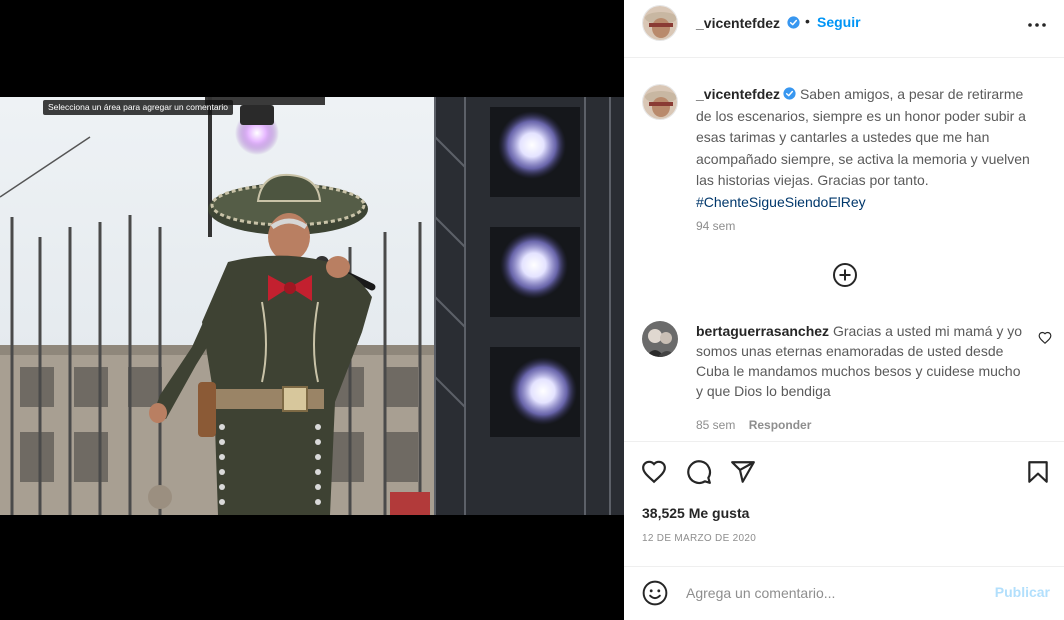 The image size is (1064, 620). Describe the element at coordinates (738, 94) in the screenshot. I see `caption-username: _vicentefdez` at that location.